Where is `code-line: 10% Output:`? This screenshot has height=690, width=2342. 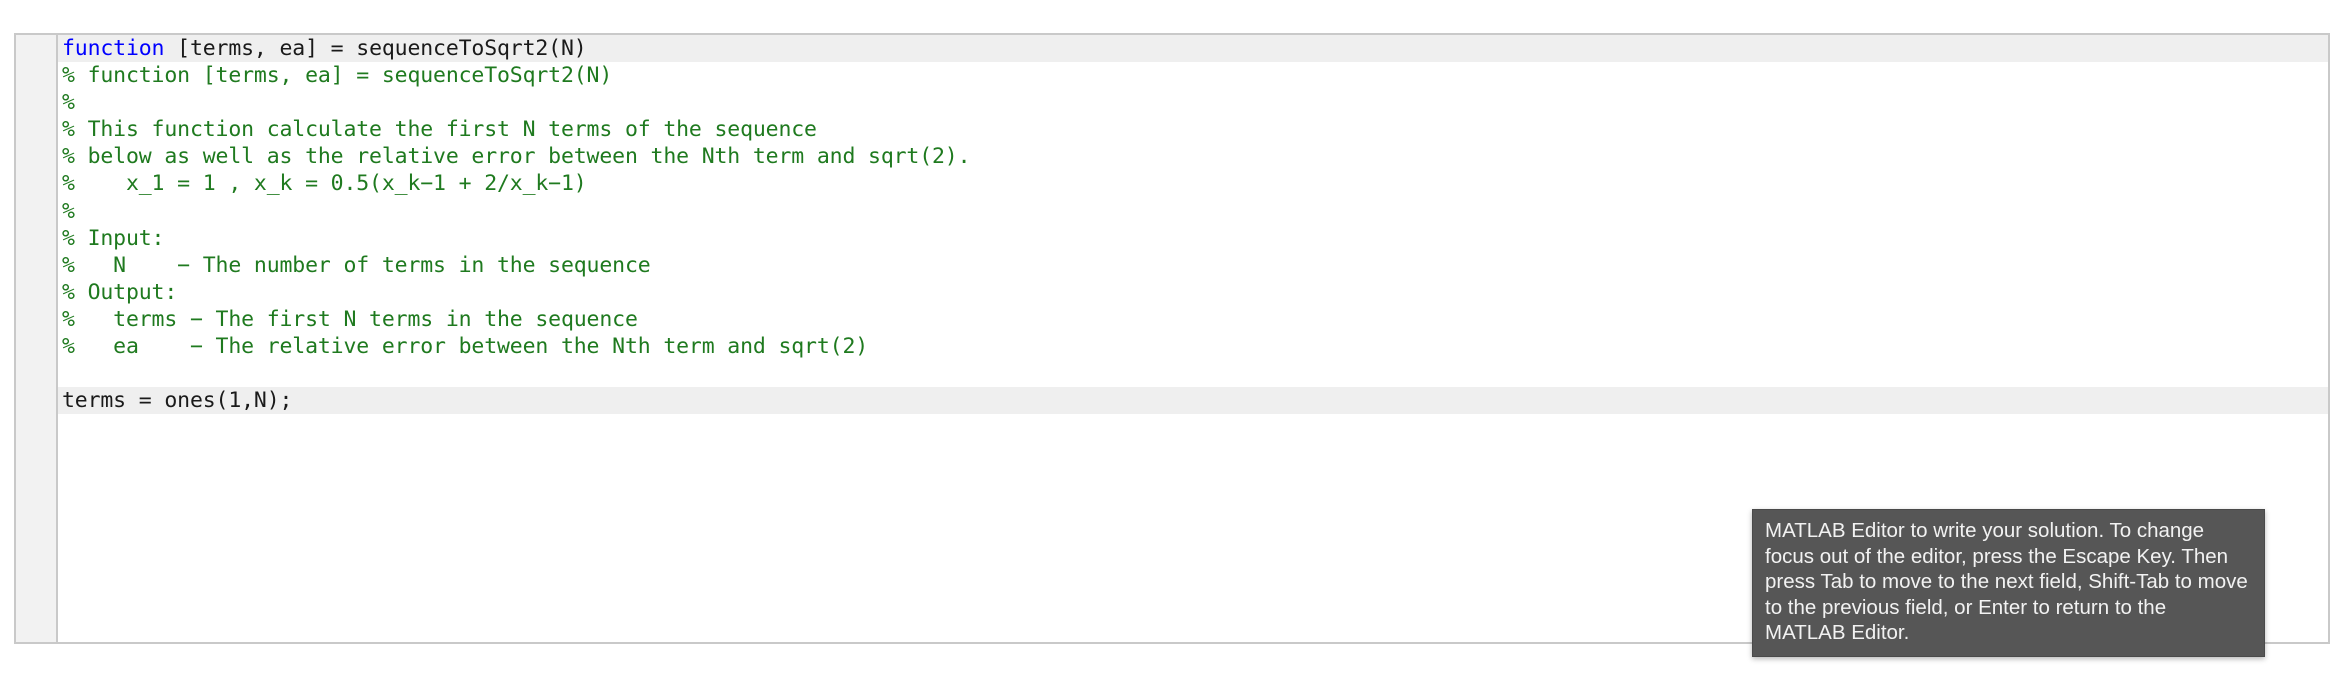 code-line: 10% Output: is located at coordinates (1172, 292).